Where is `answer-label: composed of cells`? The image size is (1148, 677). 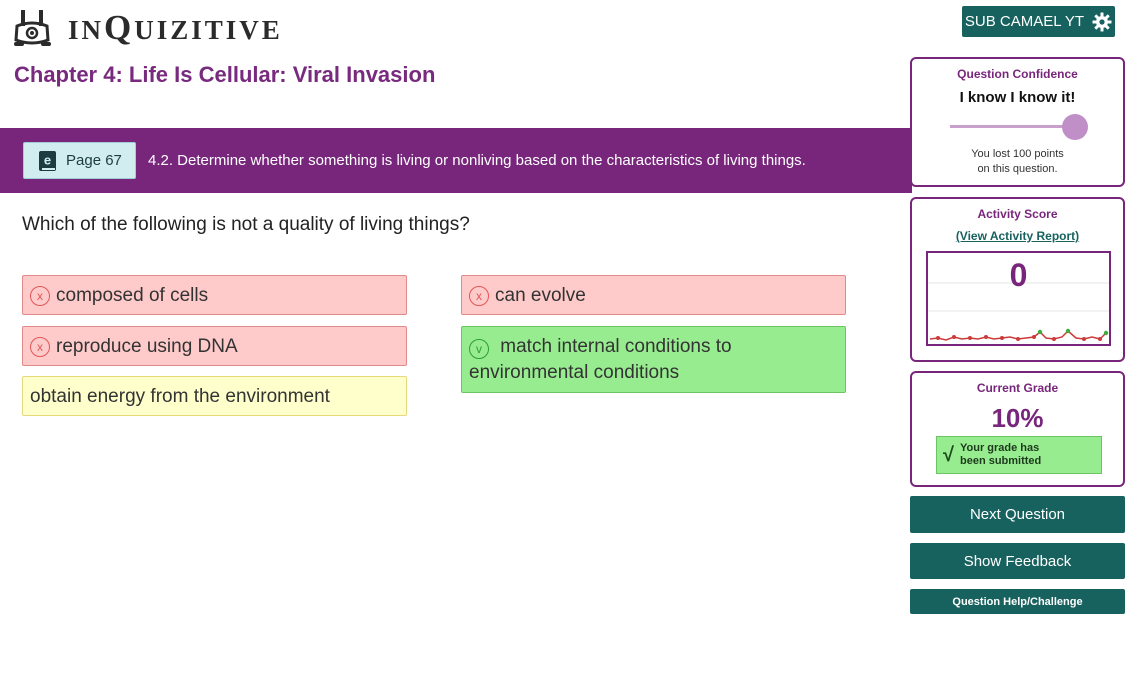
answer-label: composed of cells is located at coordinates (132, 295).